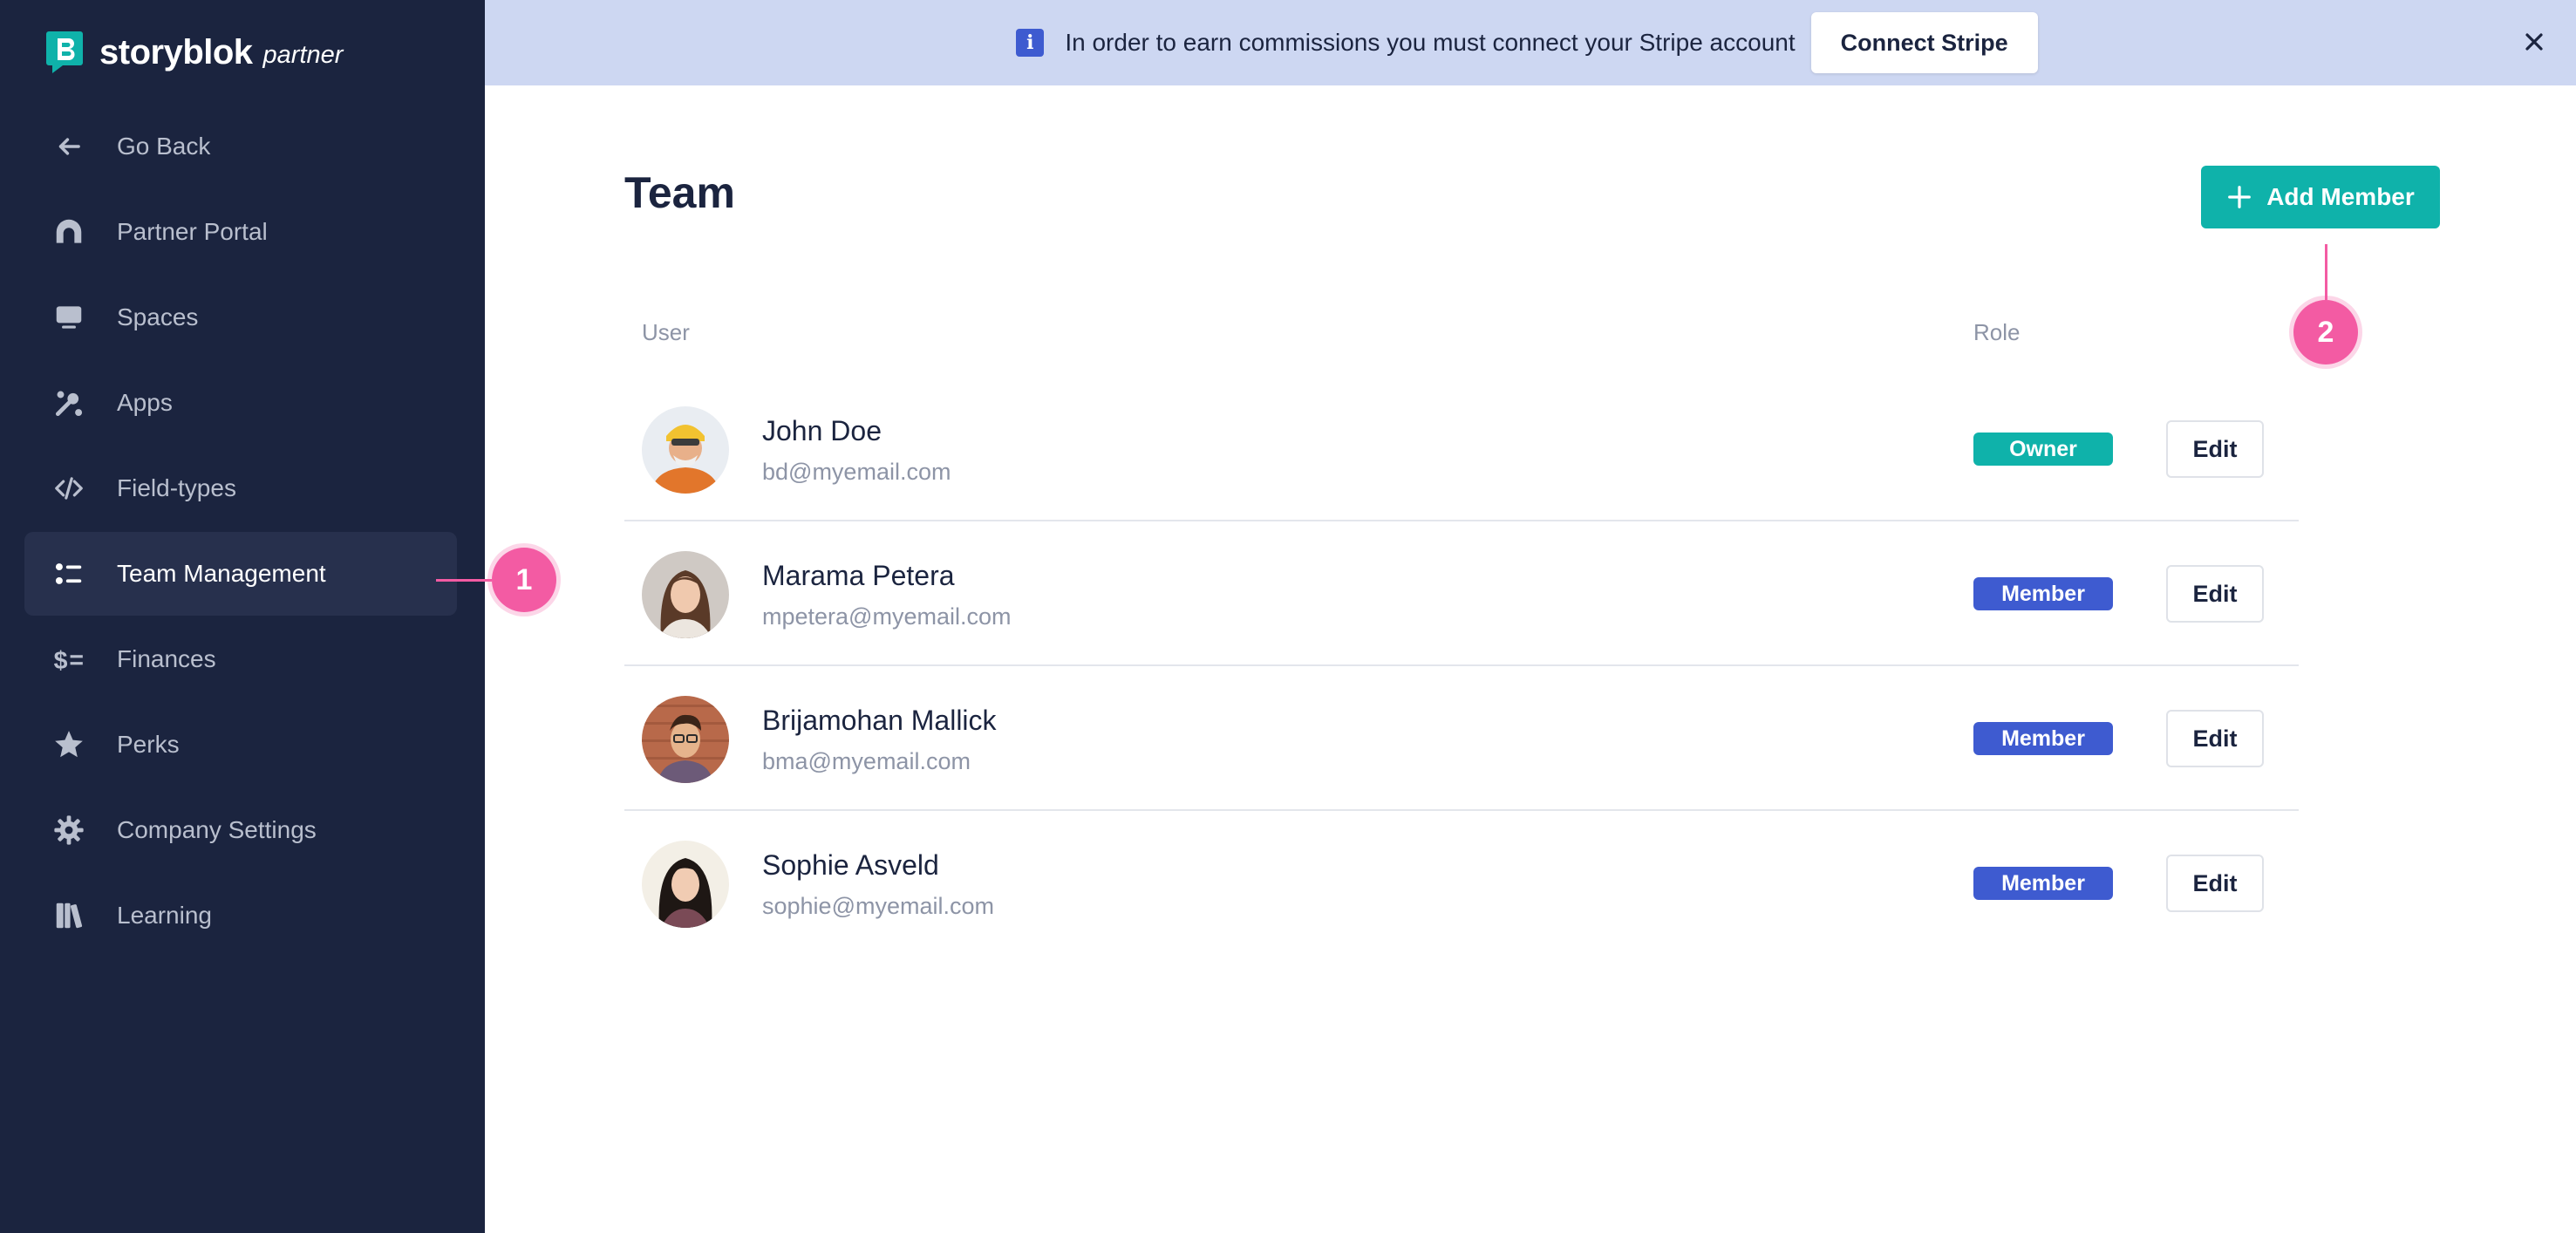 The image size is (2576, 1233). I want to click on sidebar-item-company-settings: Company Settings, so click(241, 830).